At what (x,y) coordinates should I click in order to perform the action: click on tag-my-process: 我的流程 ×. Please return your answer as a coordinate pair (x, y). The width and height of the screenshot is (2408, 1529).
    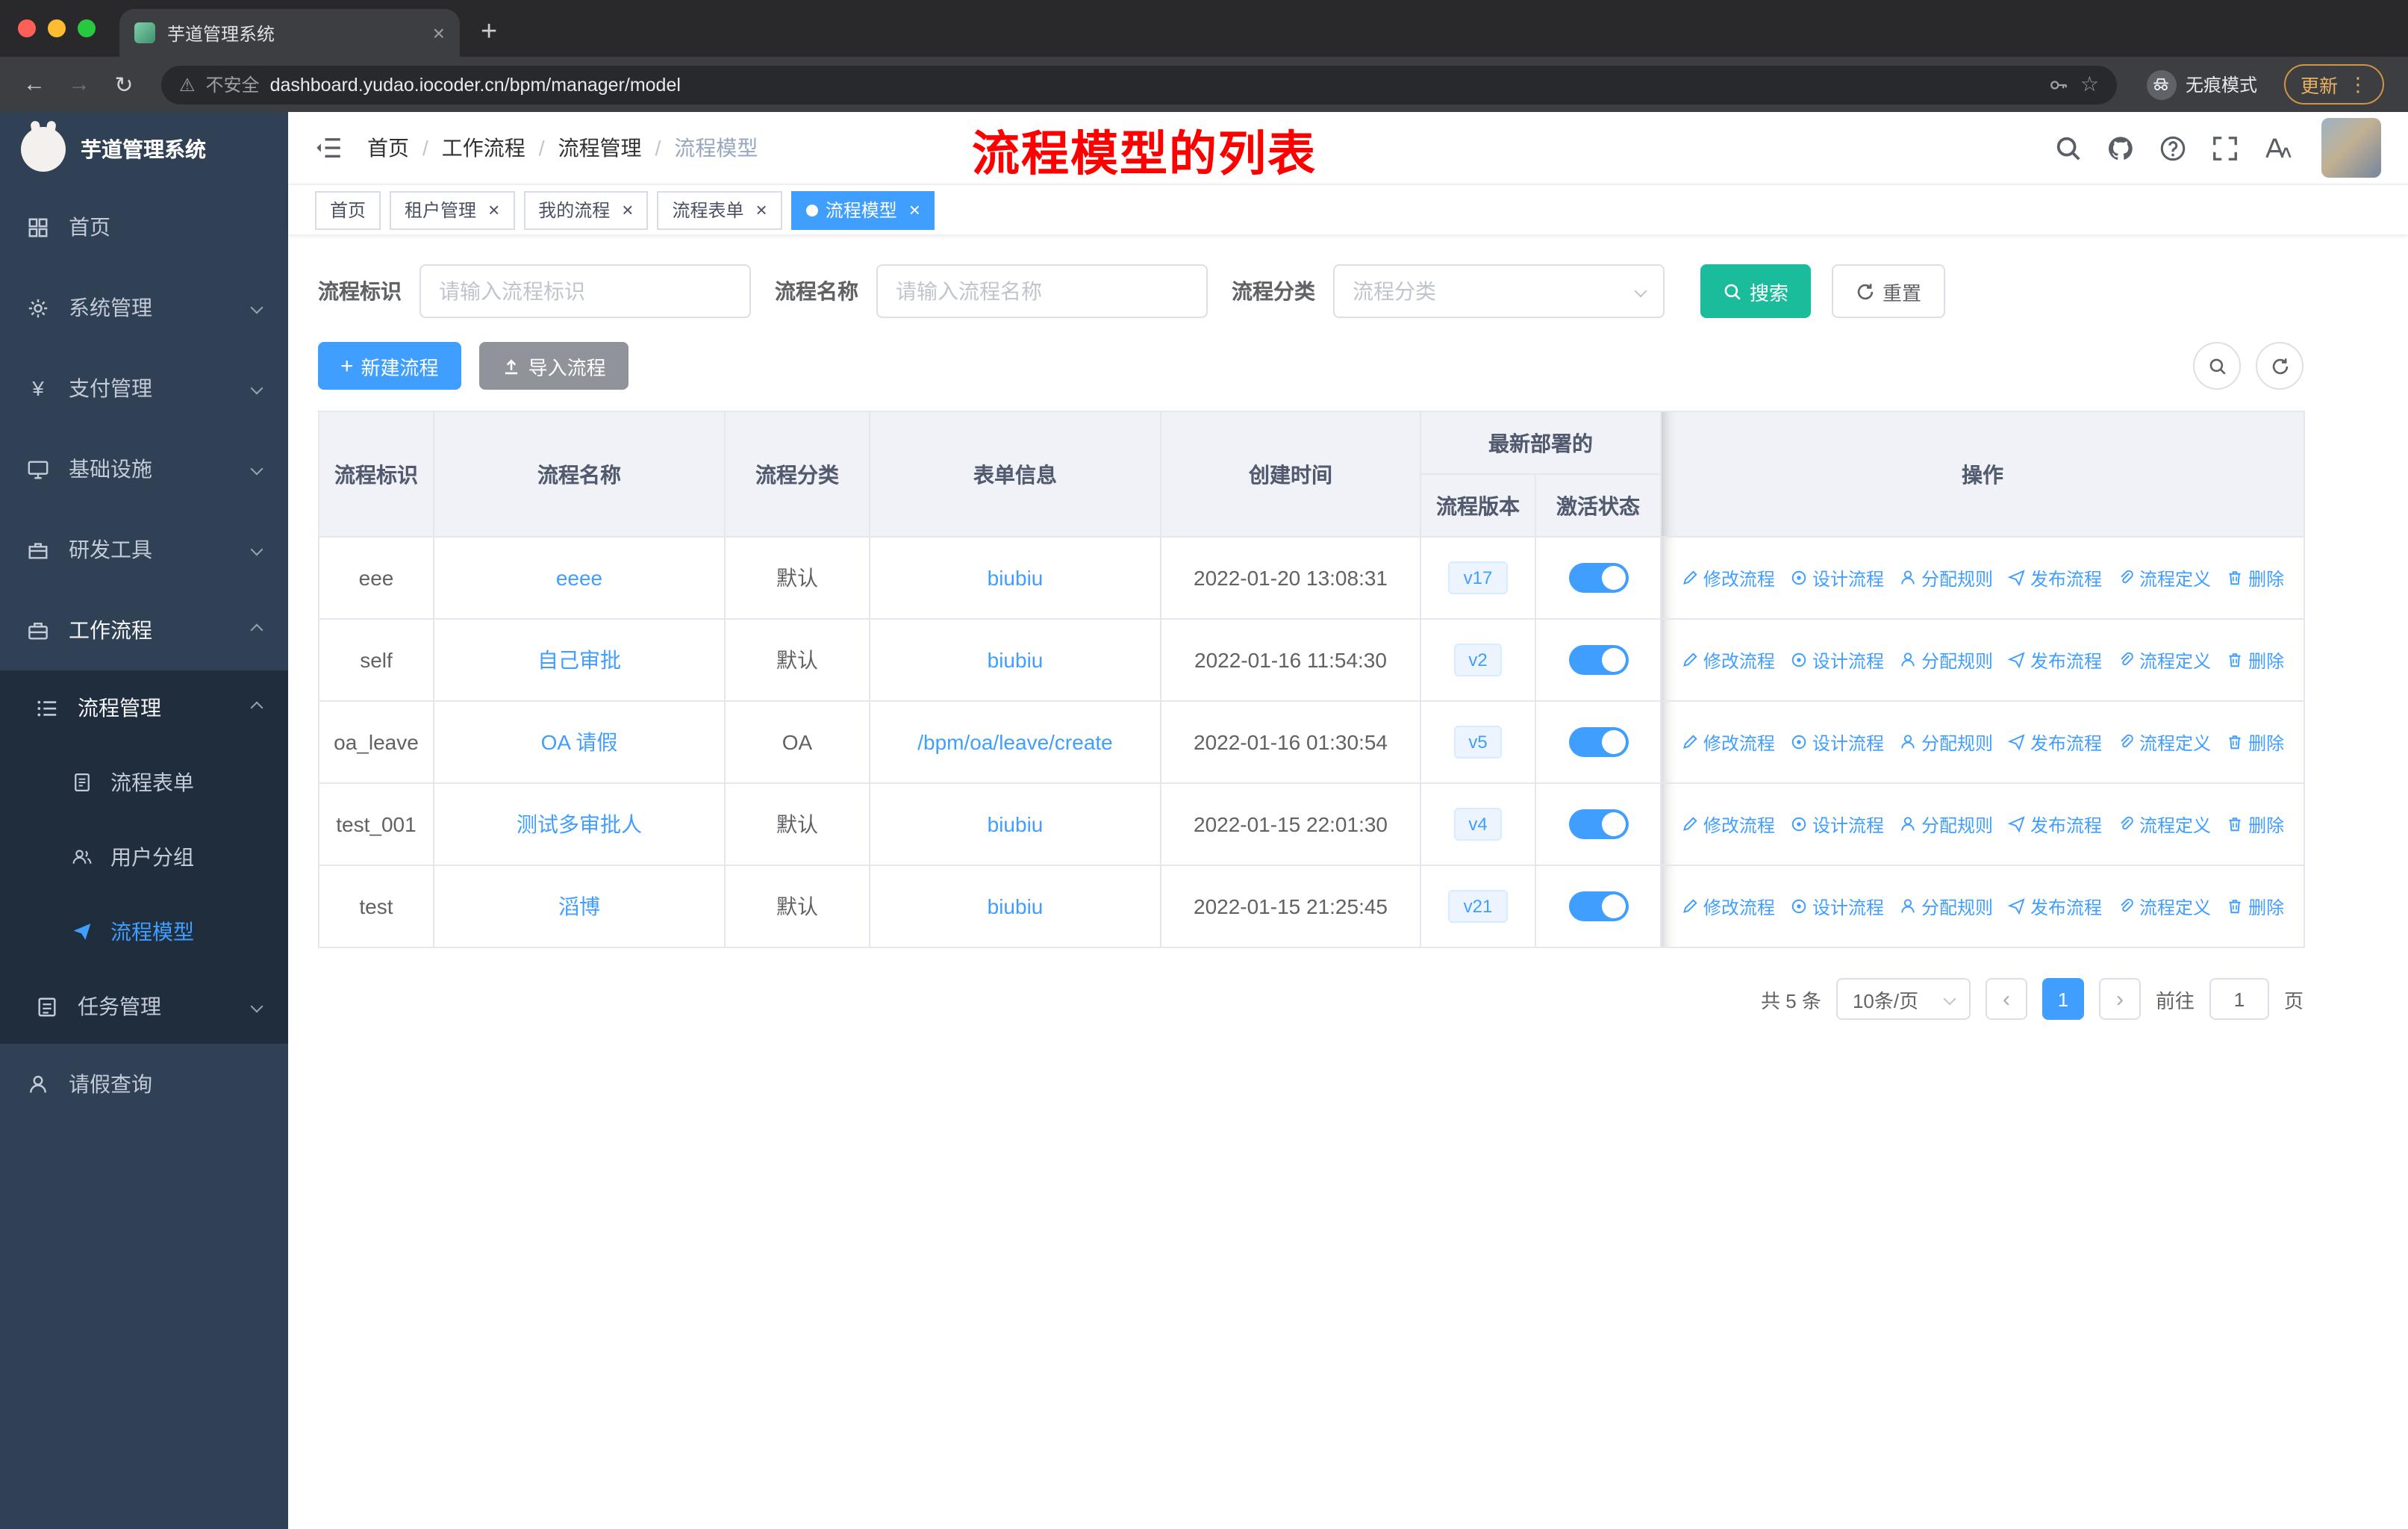
    Looking at the image, I should click on (586, 209).